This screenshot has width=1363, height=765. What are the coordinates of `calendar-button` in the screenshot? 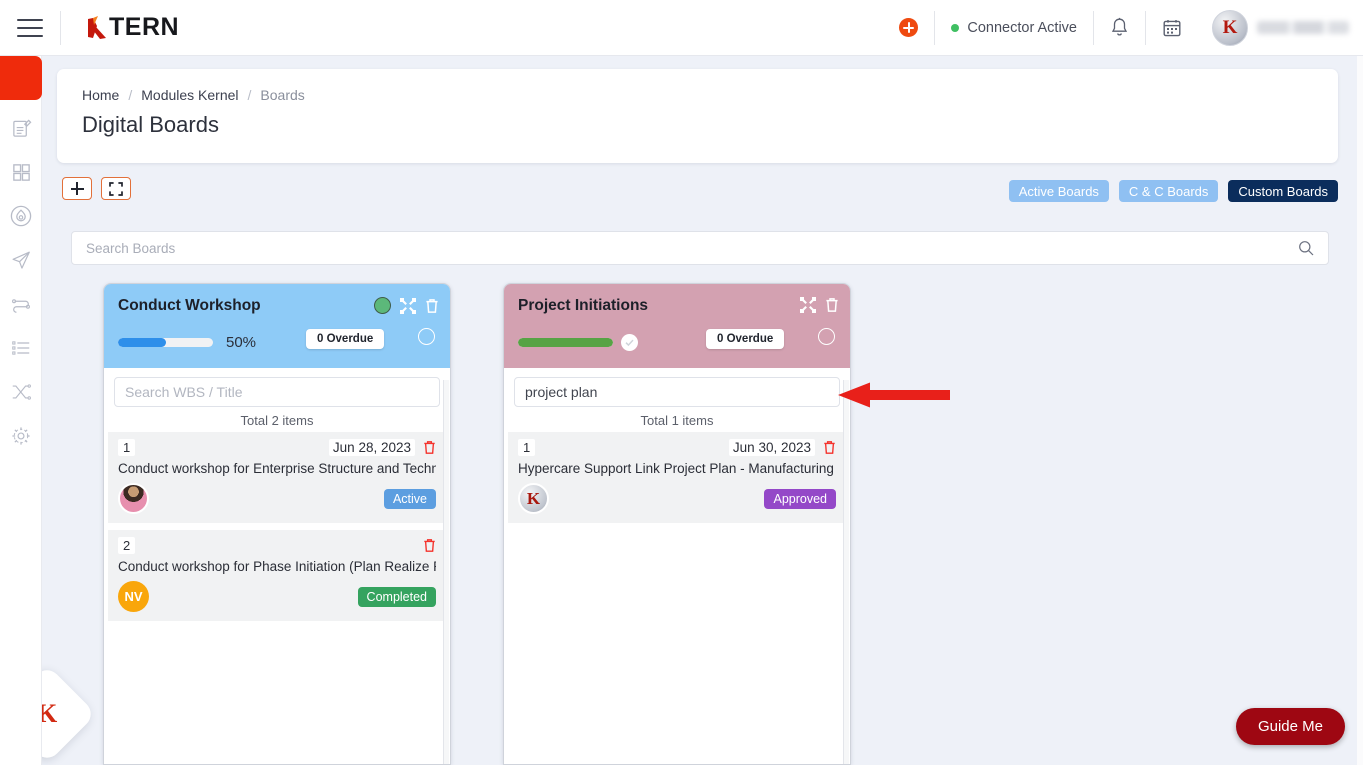 It's located at (1172, 28).